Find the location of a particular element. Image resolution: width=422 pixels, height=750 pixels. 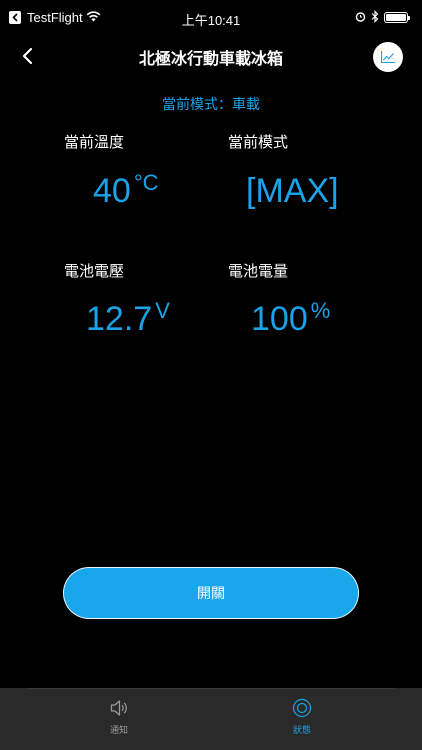

voltage-unit: V is located at coordinates (162, 310).